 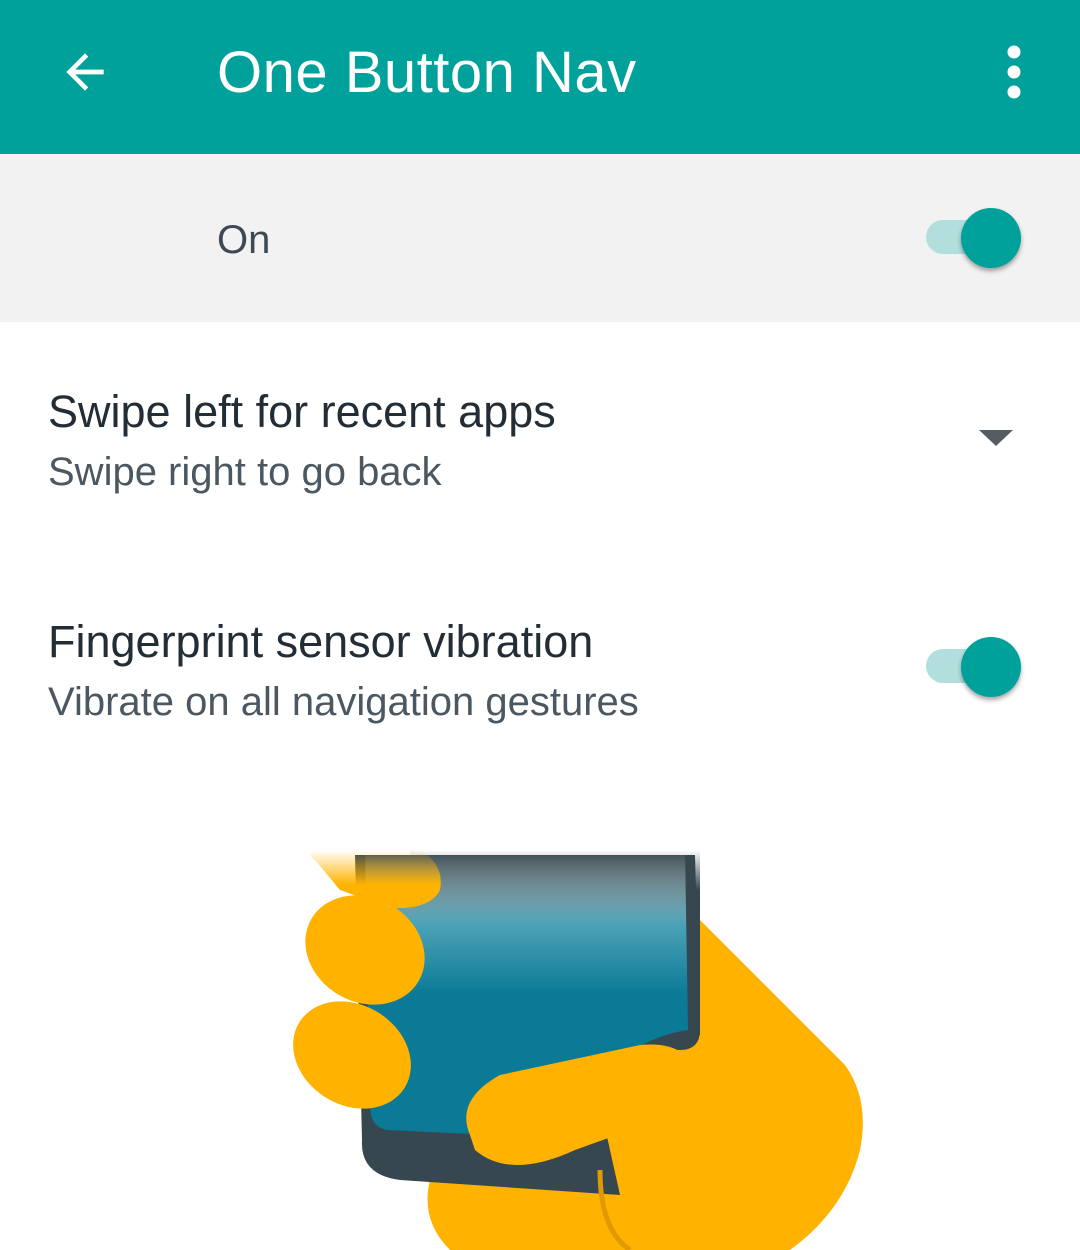 What do you see at coordinates (302, 411) in the screenshot?
I see `preference-title: Swipe left for recent apps` at bounding box center [302, 411].